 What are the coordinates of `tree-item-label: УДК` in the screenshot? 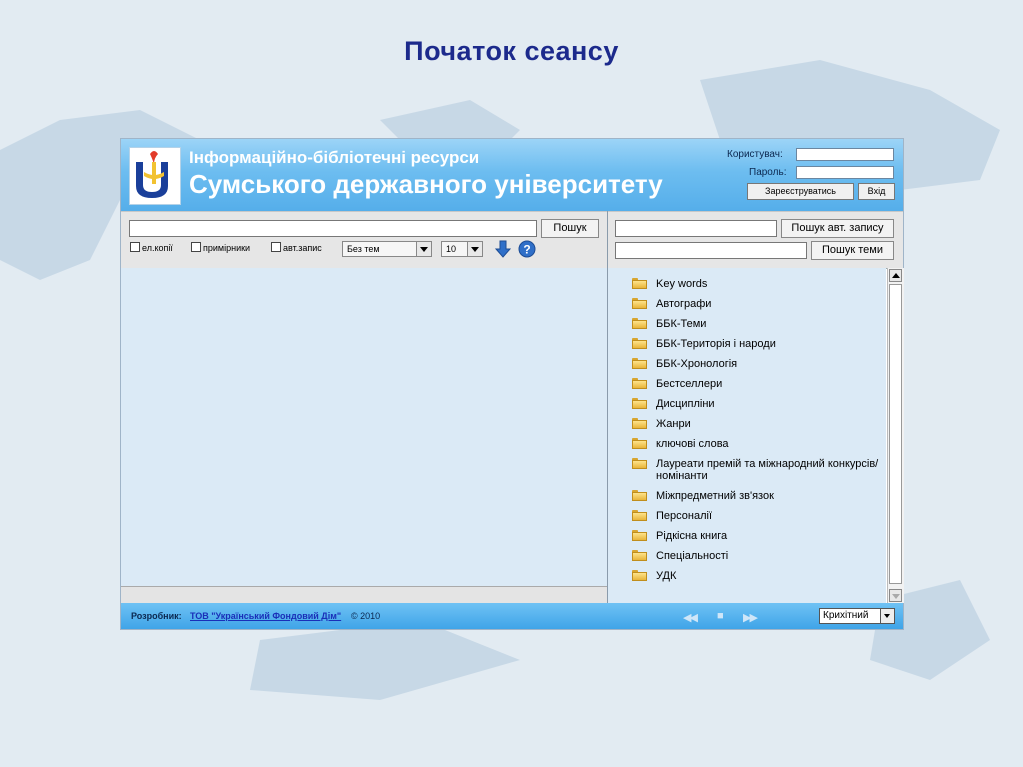 It's located at (666, 576).